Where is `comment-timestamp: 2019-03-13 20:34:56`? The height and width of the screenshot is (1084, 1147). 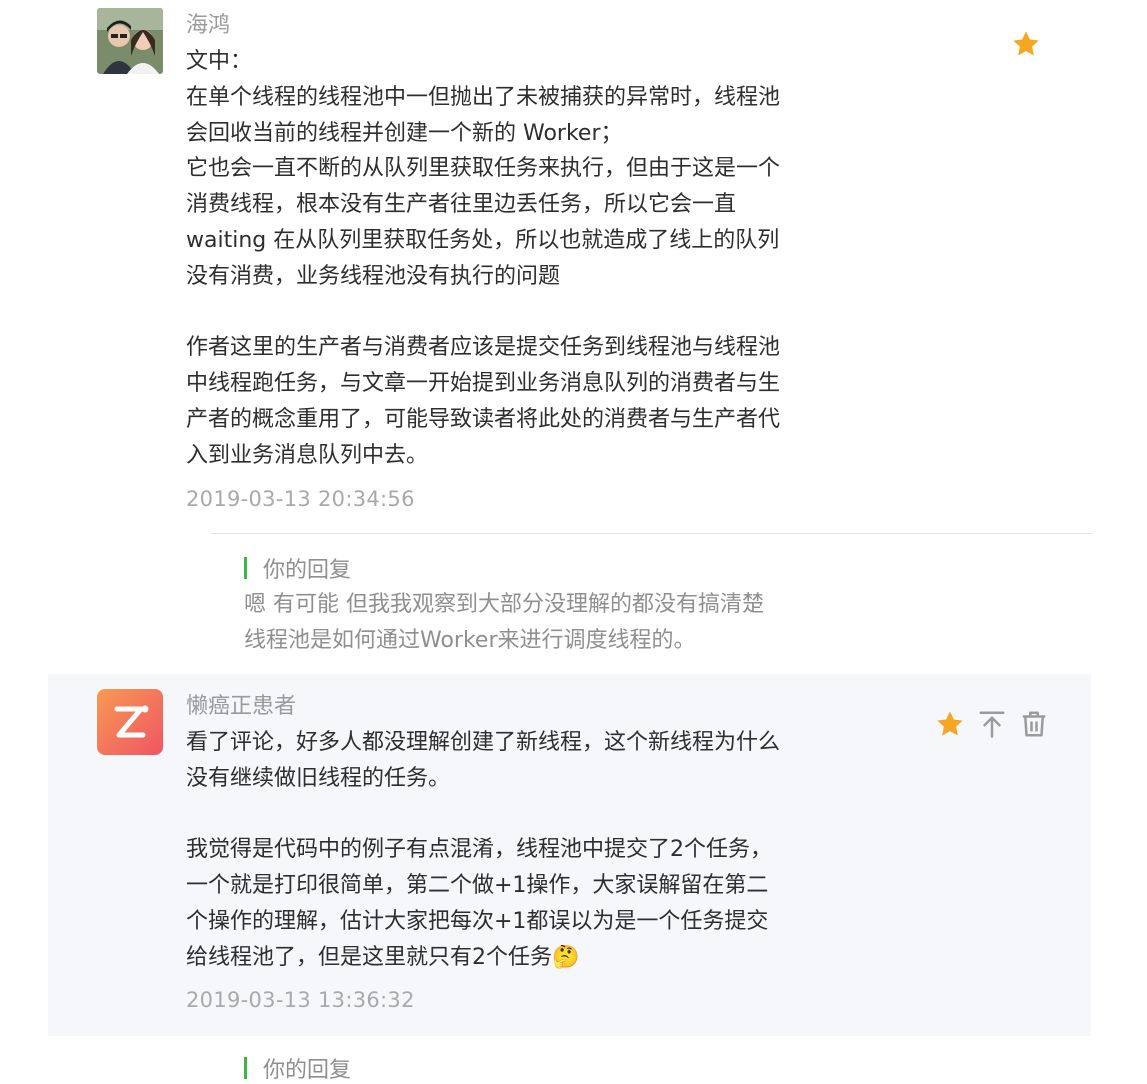 comment-timestamp: 2019-03-13 20:34:56 is located at coordinates (300, 499).